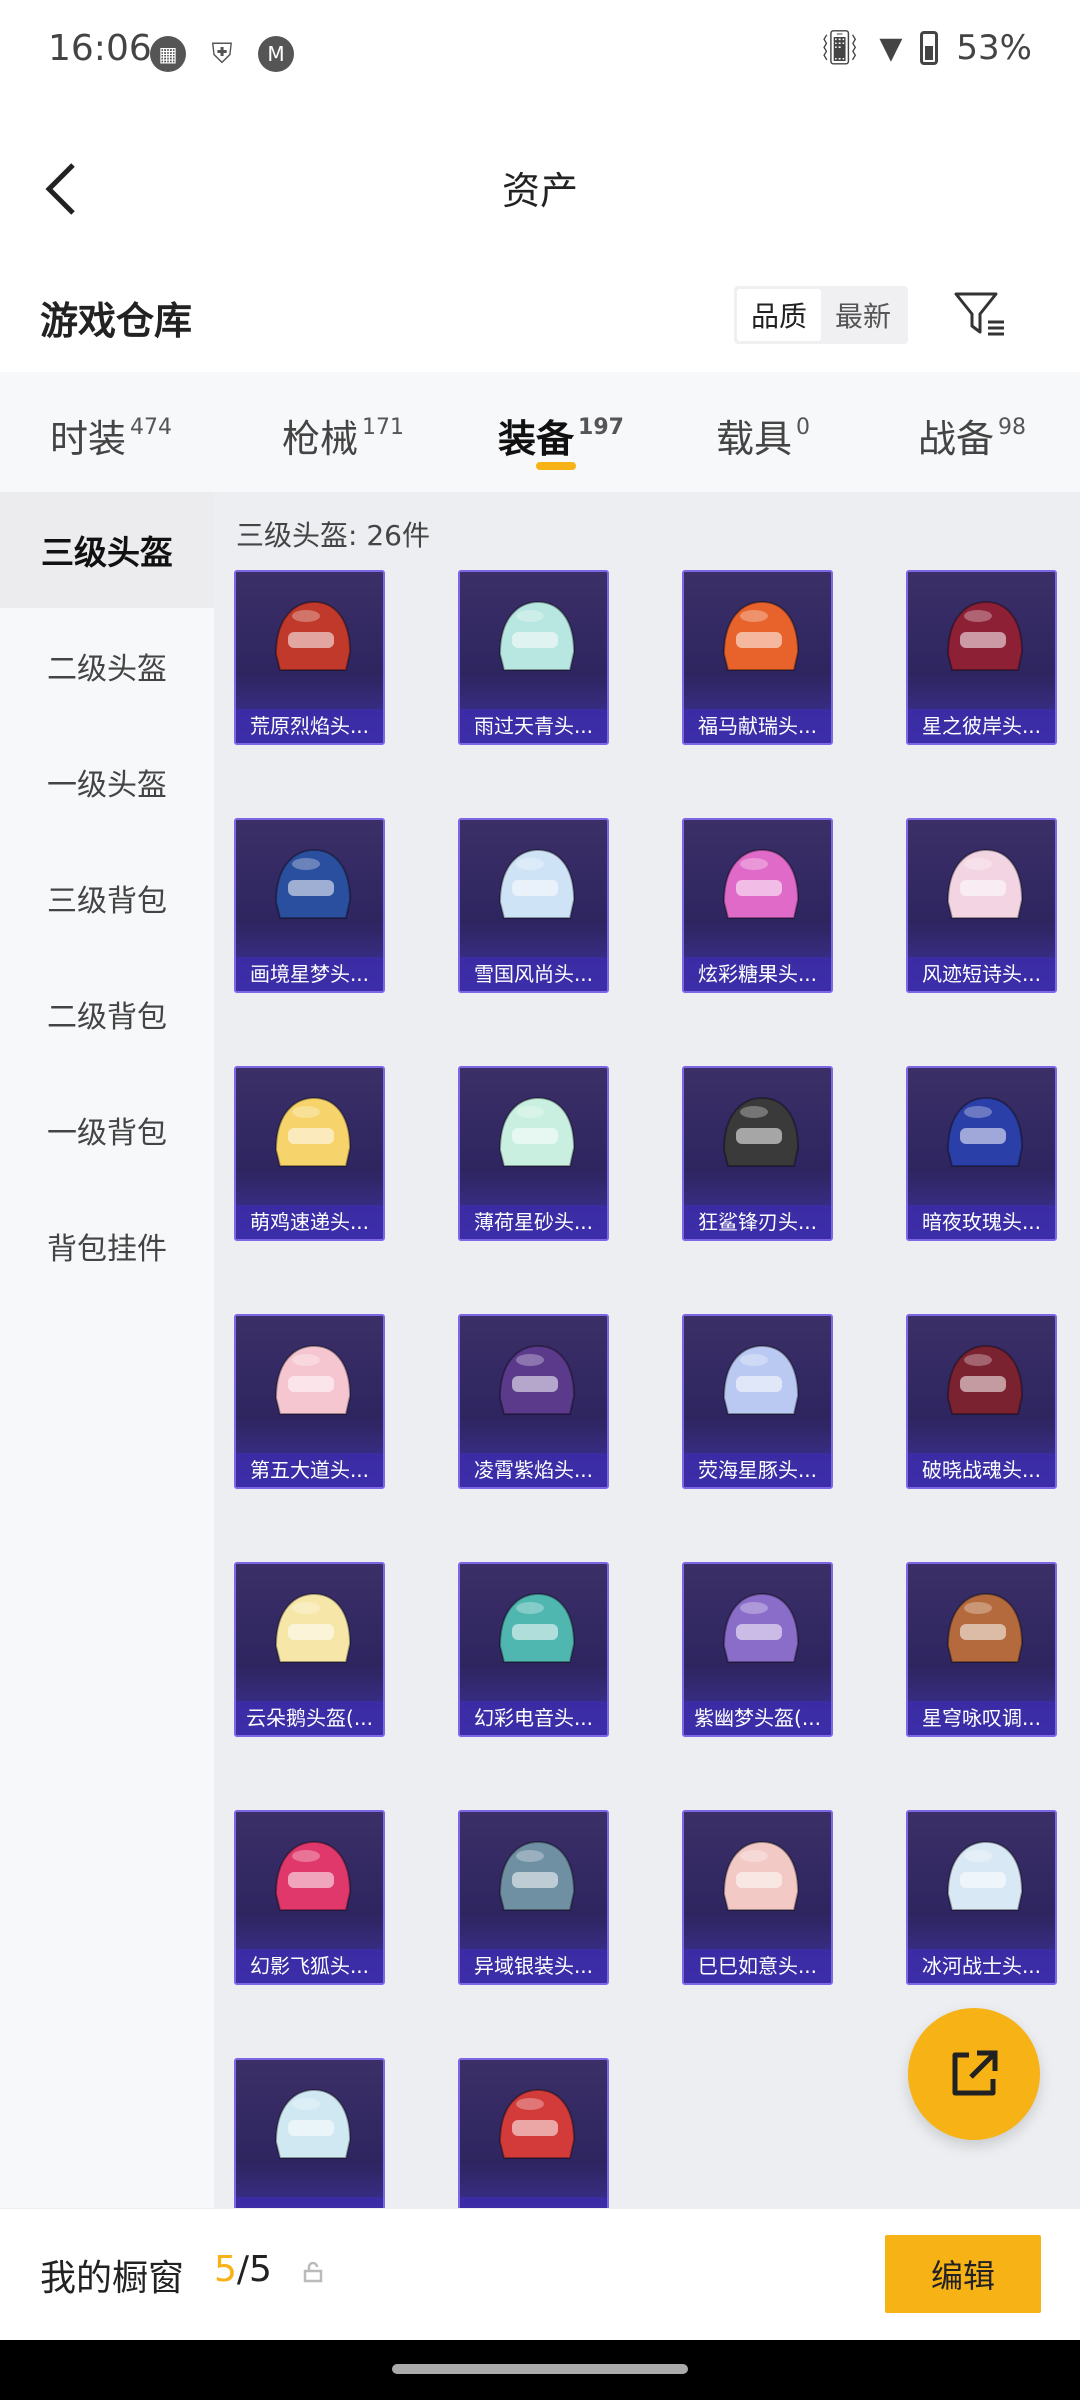 Image resolution: width=1080 pixels, height=2400 pixels. Describe the element at coordinates (840, 48) in the screenshot. I see `vibrate-icon: 📳︎` at that location.